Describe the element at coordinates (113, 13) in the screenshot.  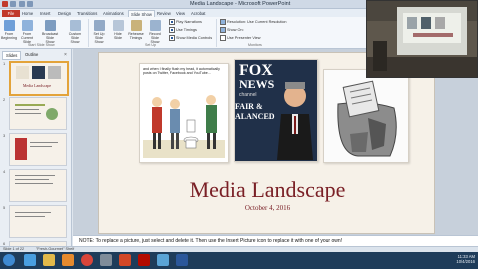
I see `tab-animations: Animations` at that location.